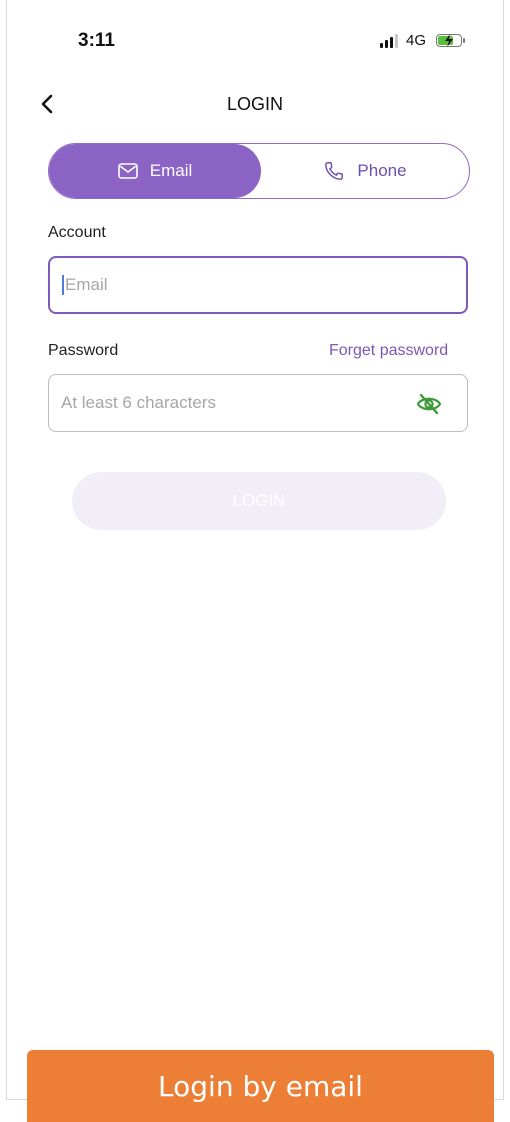 This screenshot has width=510, height=1122. I want to click on login-button: LOGIN, so click(259, 501).